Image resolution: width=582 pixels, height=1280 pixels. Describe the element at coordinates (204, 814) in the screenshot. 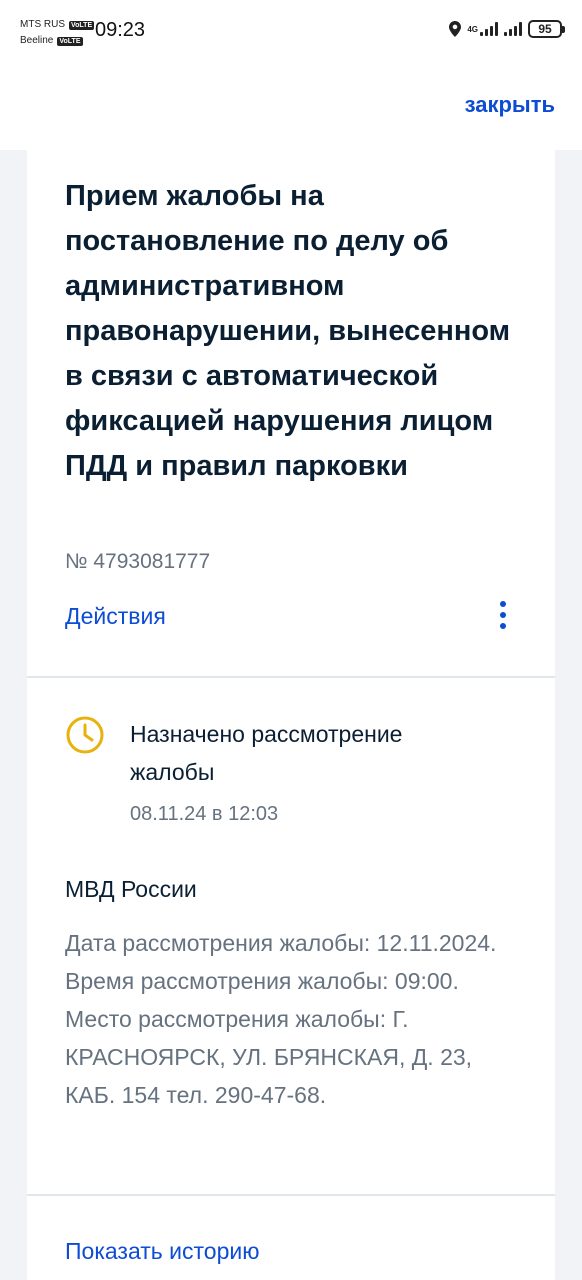

I see `status-date: 08.11.24 в 12:03` at that location.